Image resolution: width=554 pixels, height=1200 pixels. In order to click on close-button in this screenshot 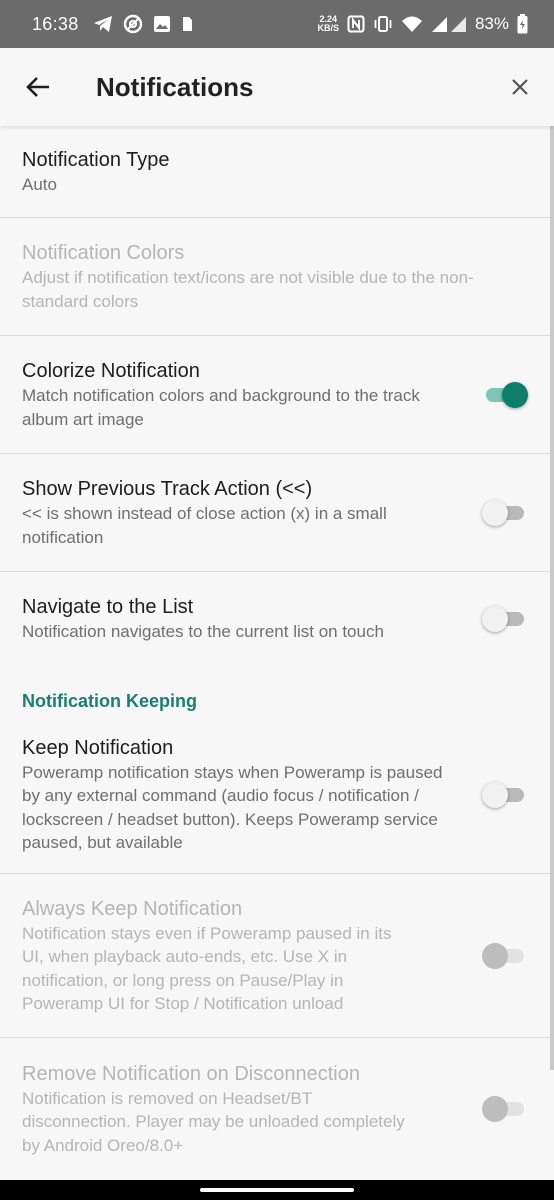, I will do `click(520, 87)`.